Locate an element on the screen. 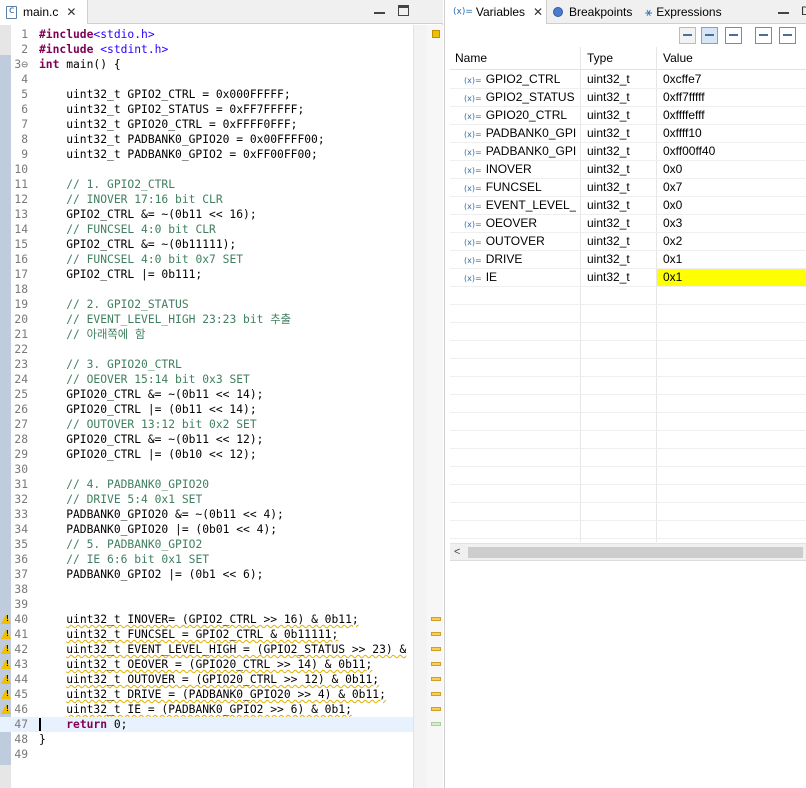 The image size is (806, 788). code-line: 38 is located at coordinates (206, 589).